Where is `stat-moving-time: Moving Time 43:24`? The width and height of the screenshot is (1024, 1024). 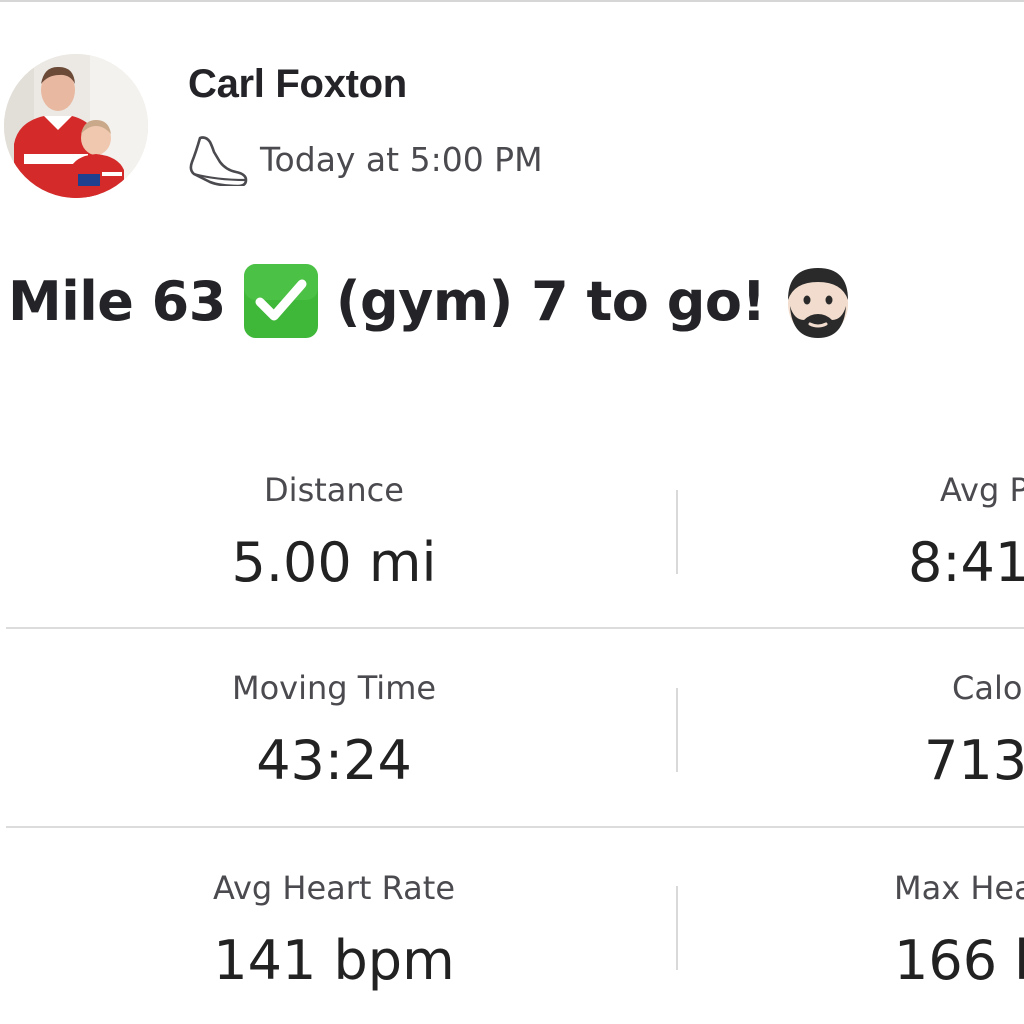
stat-moving-time: Moving Time 43:24 is located at coordinates (334, 731).